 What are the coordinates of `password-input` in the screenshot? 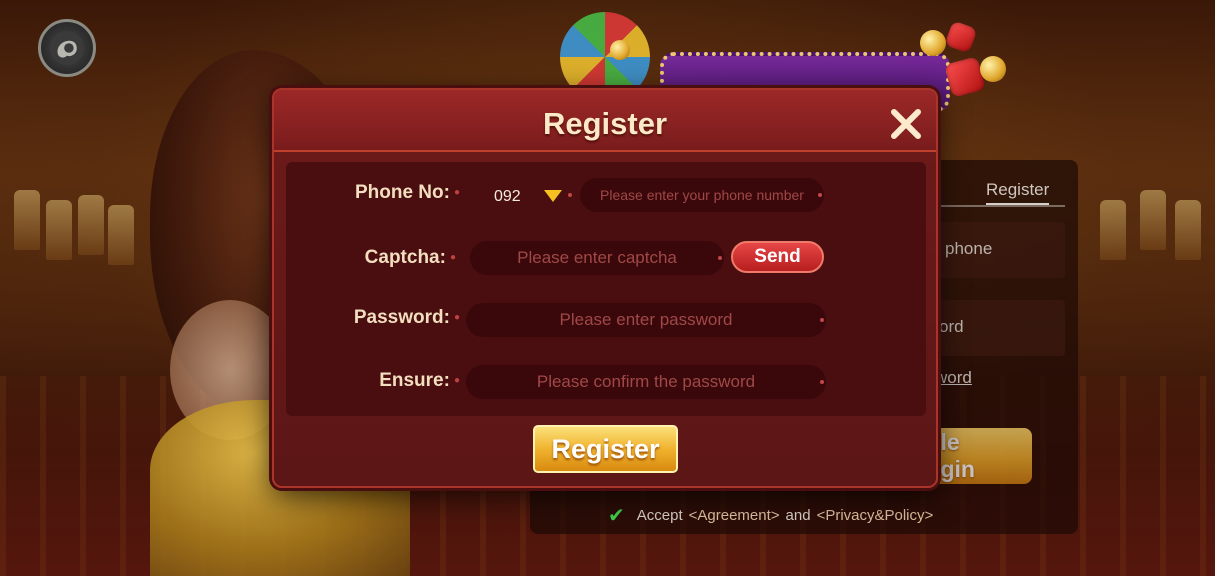 It's located at (646, 320).